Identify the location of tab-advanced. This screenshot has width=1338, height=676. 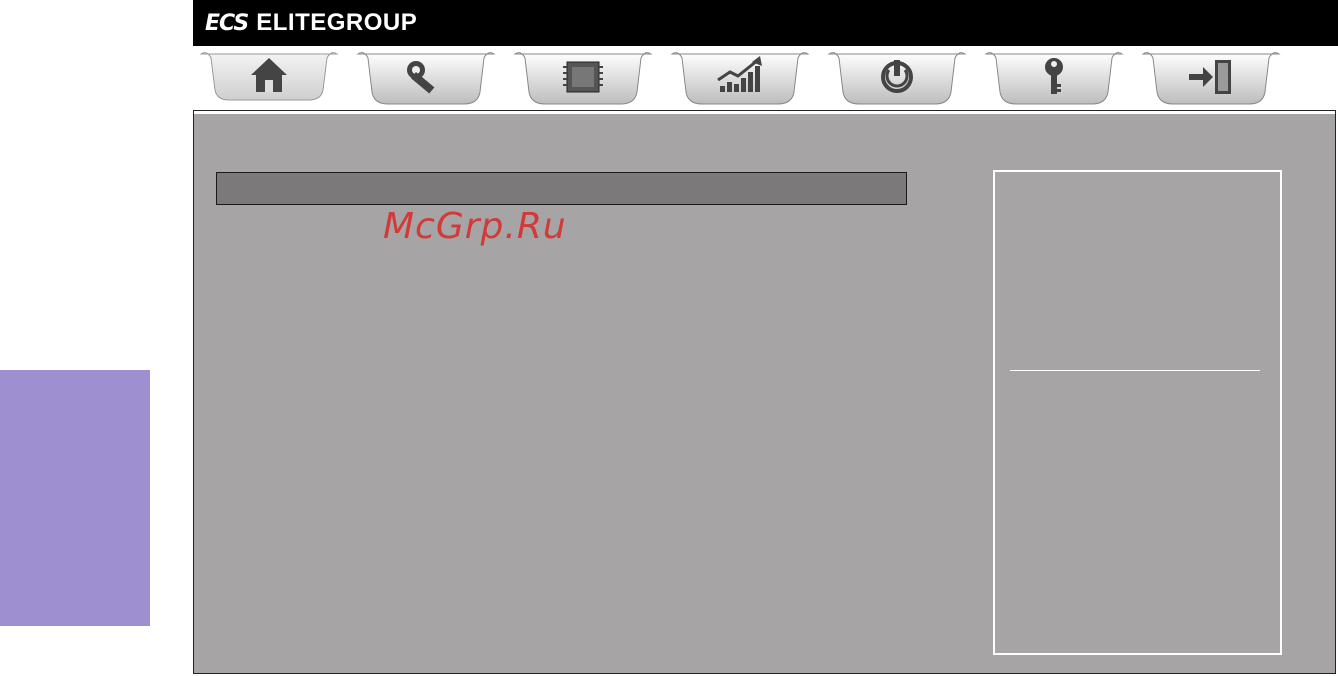
(426, 78).